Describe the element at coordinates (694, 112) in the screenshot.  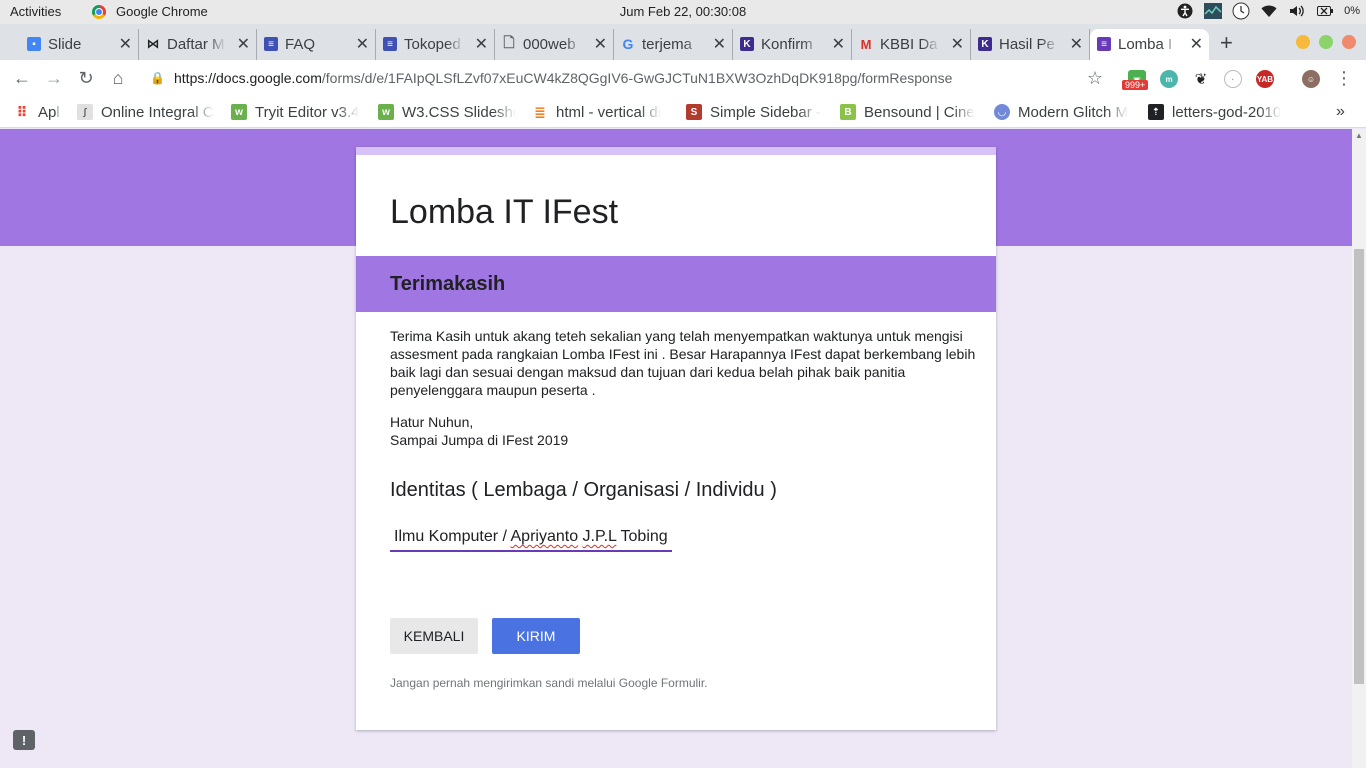
I see `s-icon: S` at that location.